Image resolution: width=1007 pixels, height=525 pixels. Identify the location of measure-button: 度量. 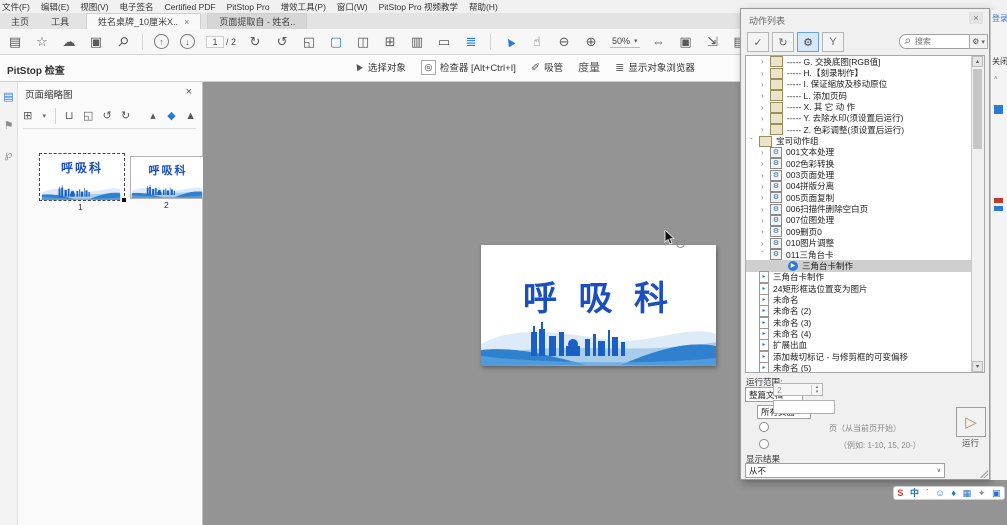
(589, 67).